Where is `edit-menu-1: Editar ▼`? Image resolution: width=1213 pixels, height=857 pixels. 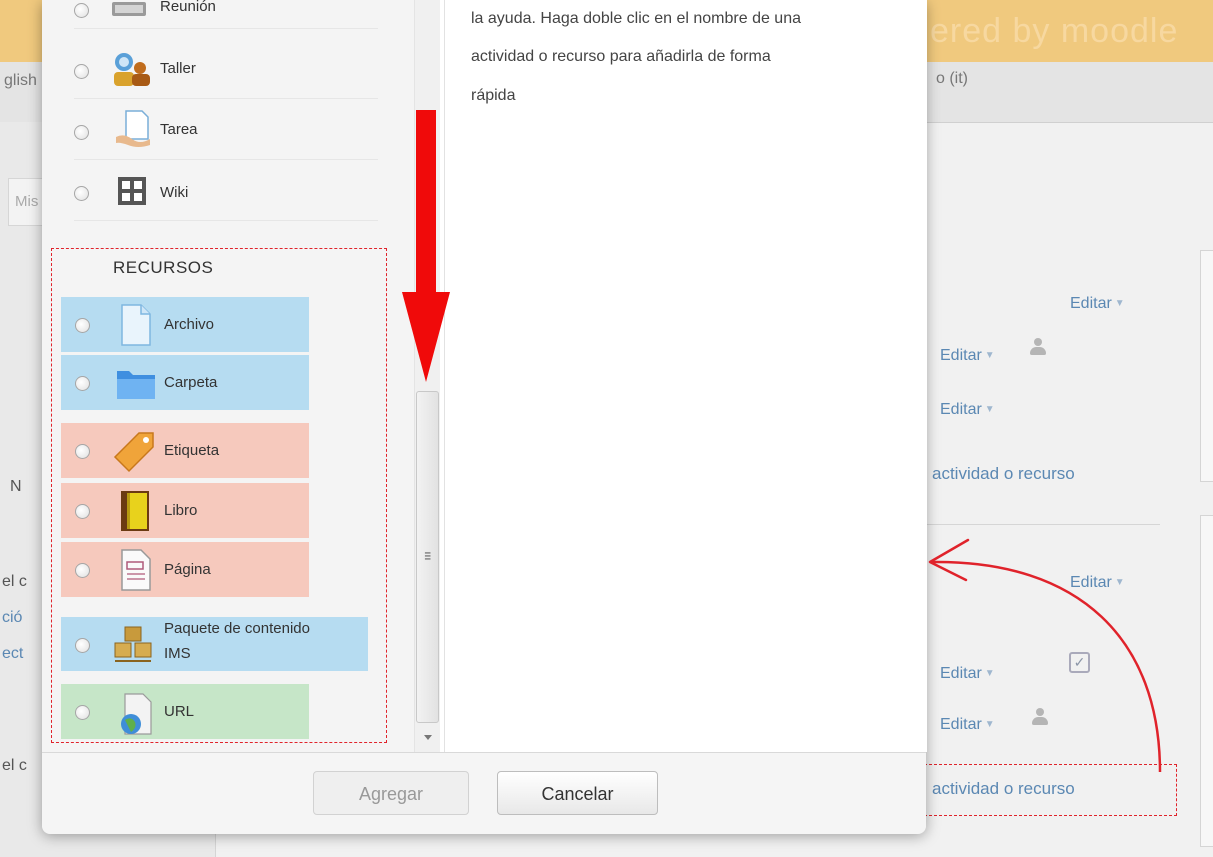
edit-menu-1: Editar ▼ is located at coordinates (1097, 304).